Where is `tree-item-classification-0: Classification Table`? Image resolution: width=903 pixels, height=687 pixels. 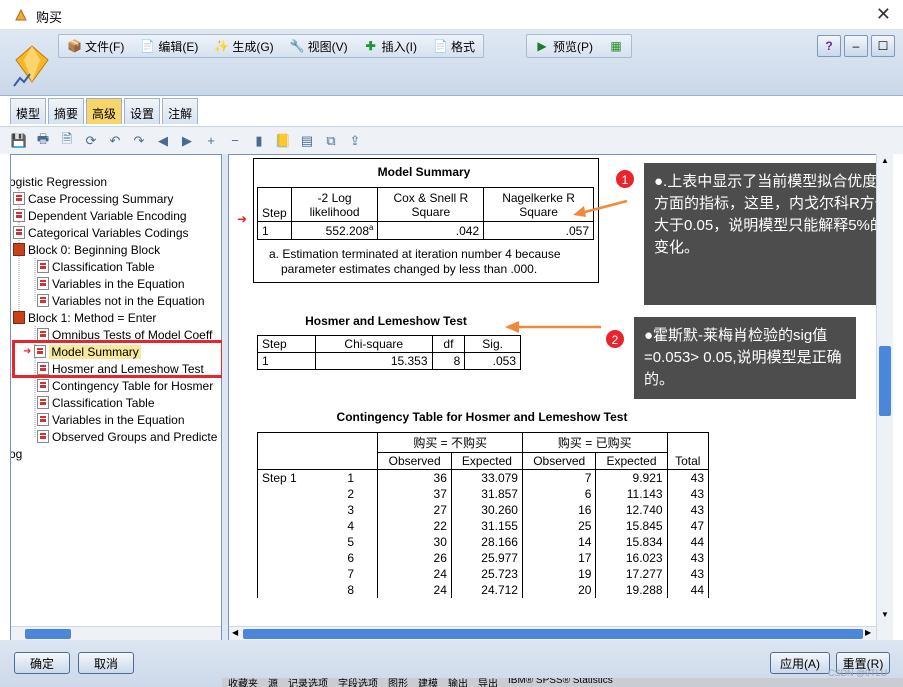 tree-item-classification-0: Classification Table is located at coordinates (96, 266).